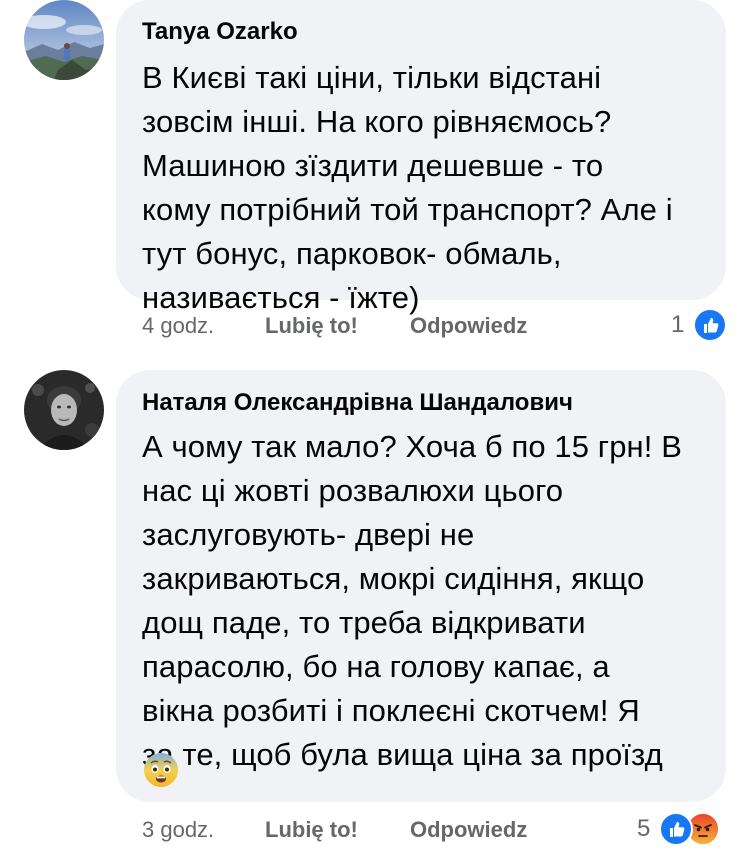  What do you see at coordinates (407, 209) in the screenshot?
I see `comment-text-line: кому потрібний той транспорт? Але і` at bounding box center [407, 209].